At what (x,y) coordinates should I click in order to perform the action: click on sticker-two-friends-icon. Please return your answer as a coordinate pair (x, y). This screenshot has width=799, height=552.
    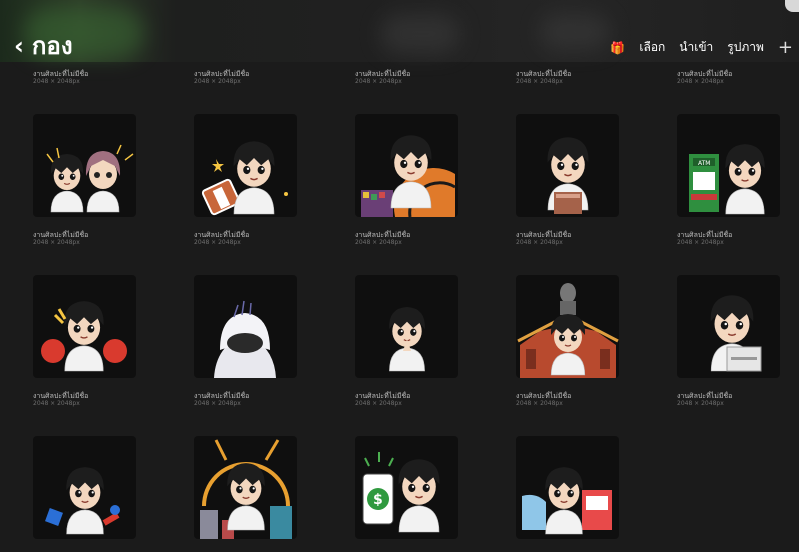
    Looking at the image, I should click on (90, 178).